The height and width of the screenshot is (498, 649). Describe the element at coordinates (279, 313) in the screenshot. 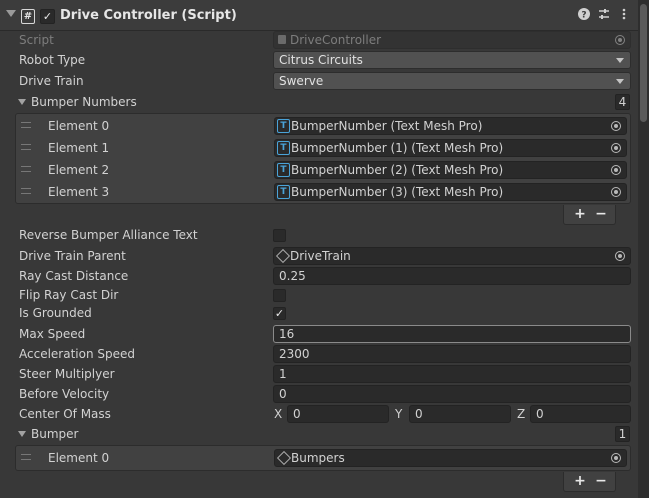

I see `is-grounded-checkbox: ✓` at that location.